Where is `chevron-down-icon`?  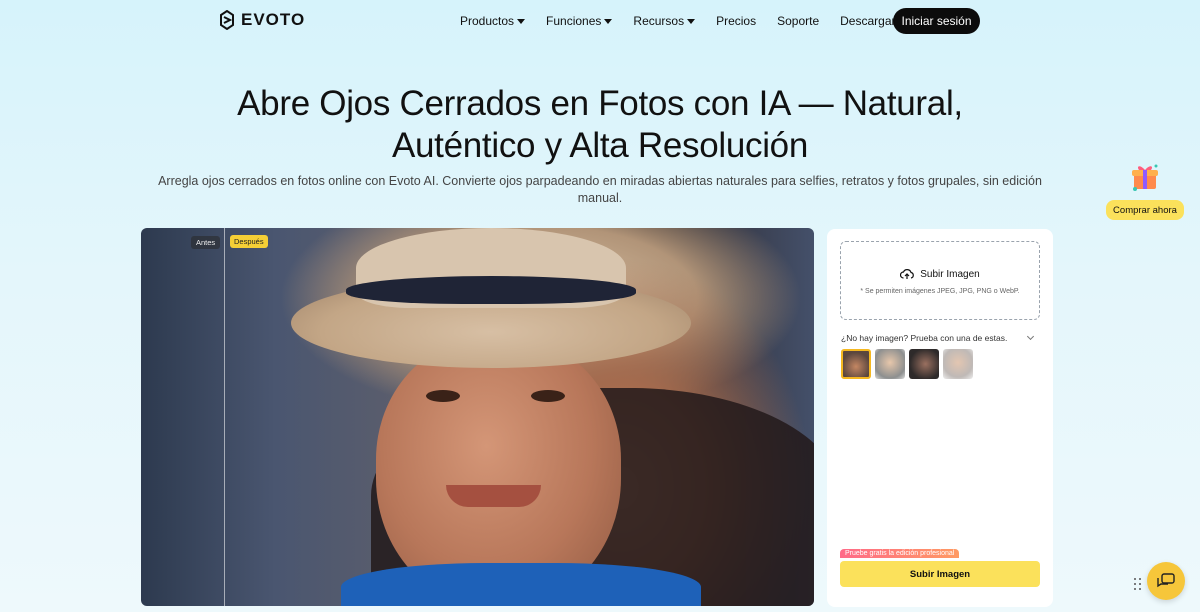 chevron-down-icon is located at coordinates (1030, 336).